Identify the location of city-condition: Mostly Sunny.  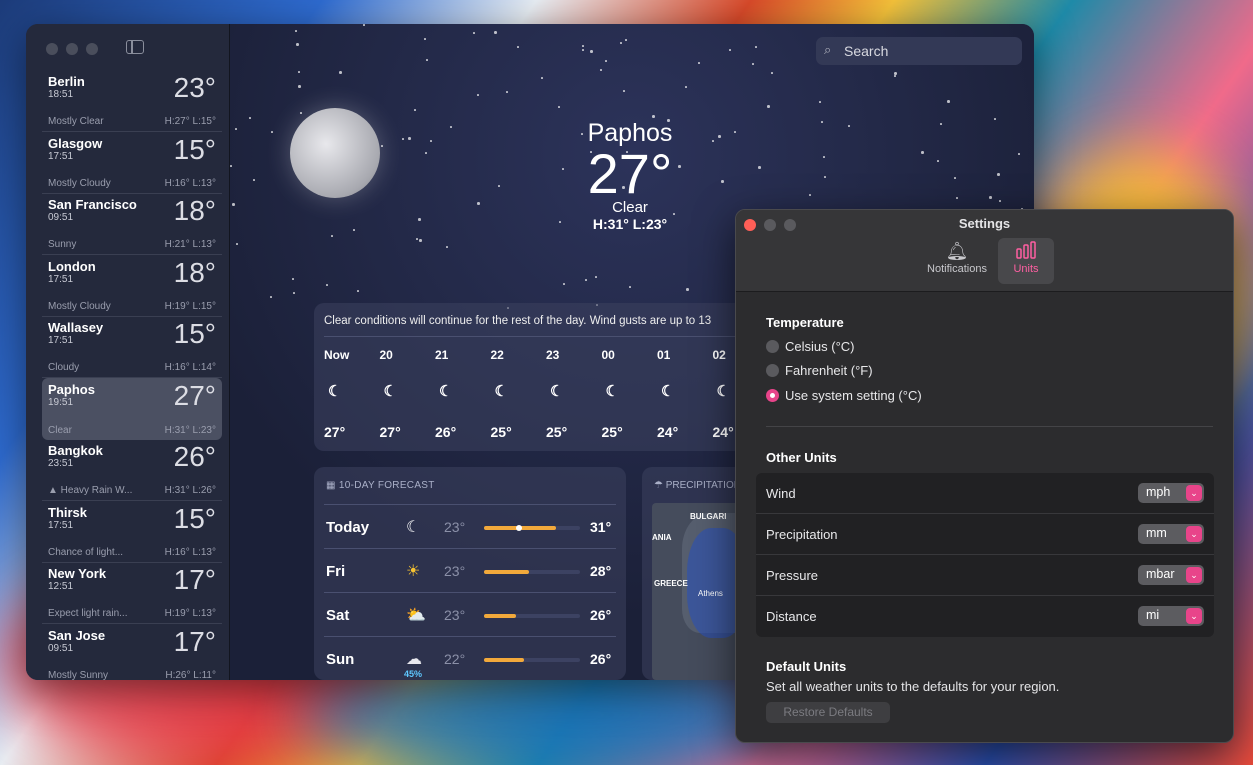
(78, 675).